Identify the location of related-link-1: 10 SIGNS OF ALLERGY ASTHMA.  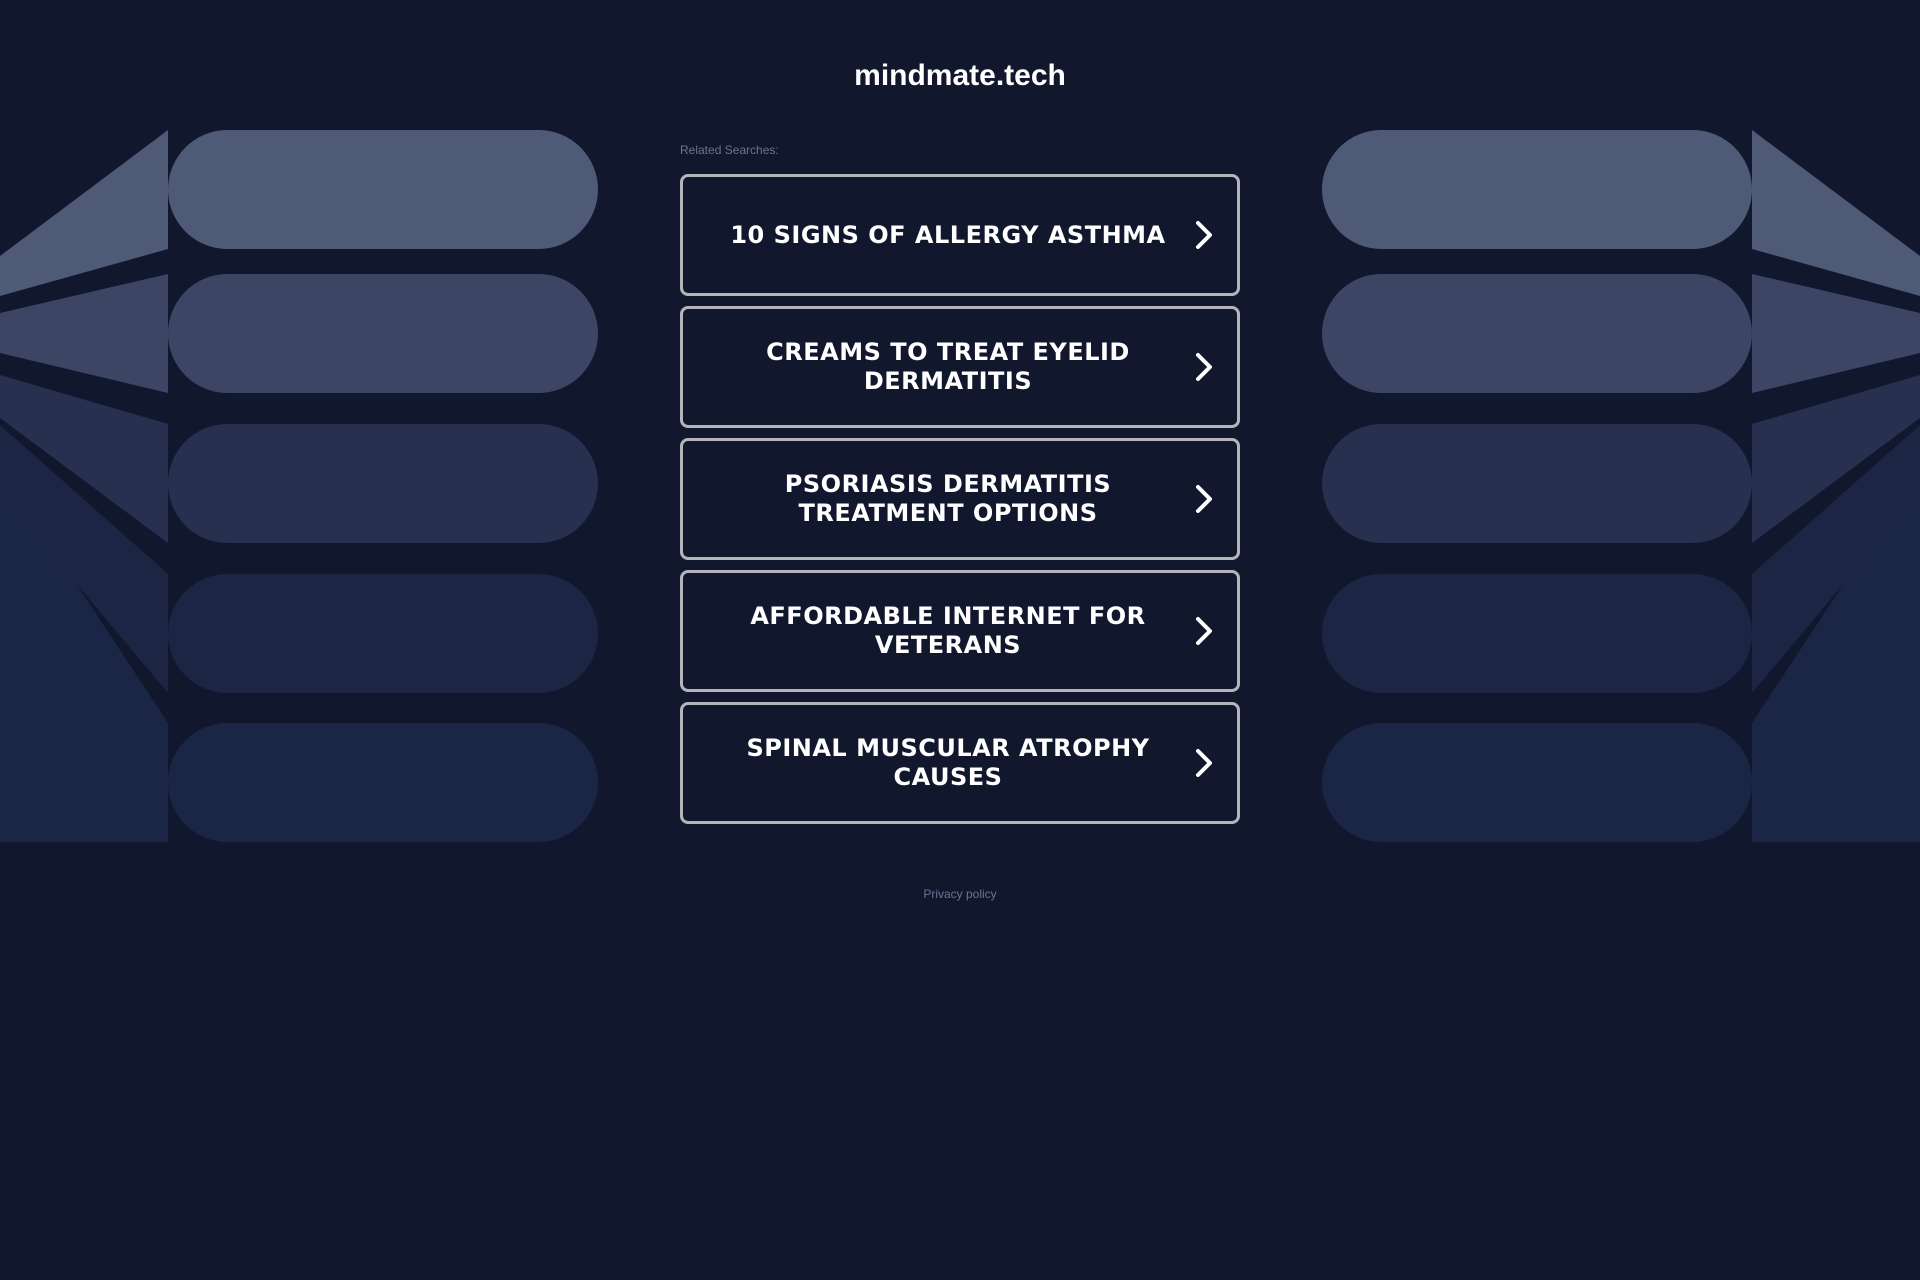
(960, 235).